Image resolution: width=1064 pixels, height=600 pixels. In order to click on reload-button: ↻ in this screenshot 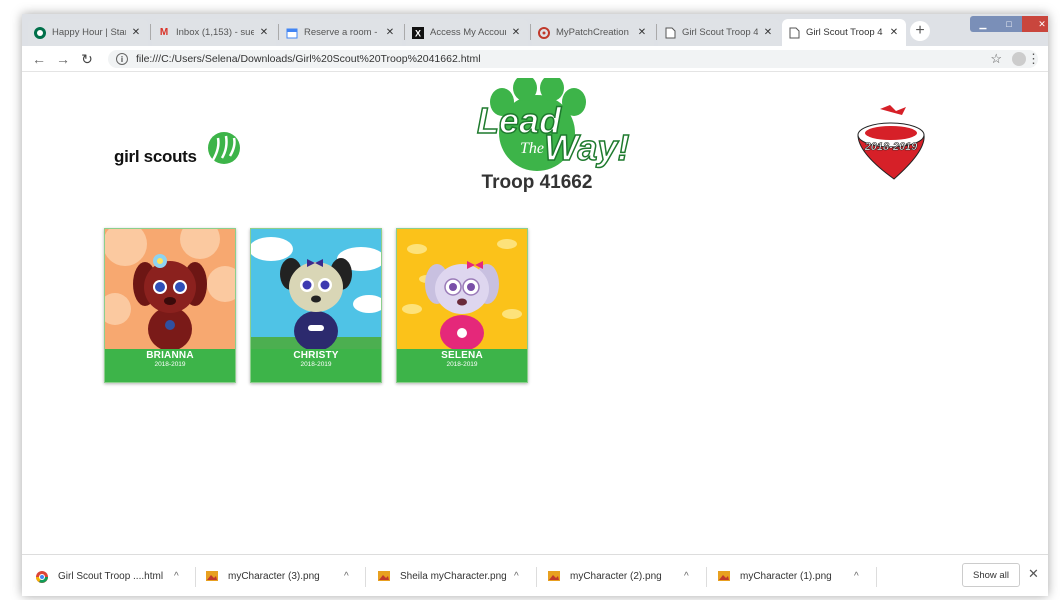, I will do `click(87, 59)`.